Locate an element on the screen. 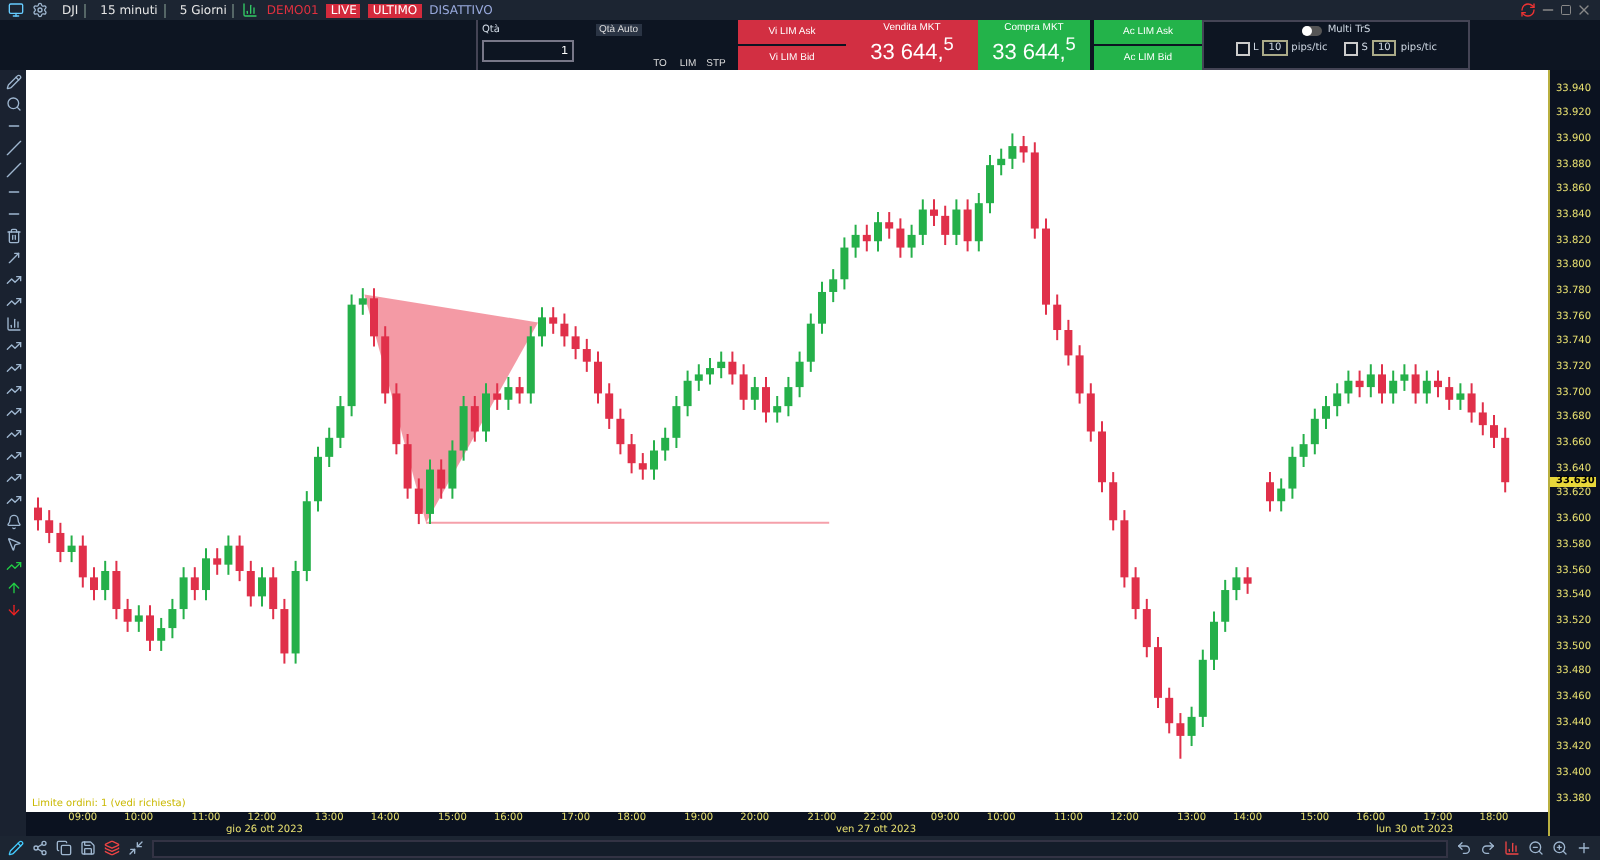 Image resolution: width=1600 pixels, height=860 pixels. monitor-icon is located at coordinates (16, 10).